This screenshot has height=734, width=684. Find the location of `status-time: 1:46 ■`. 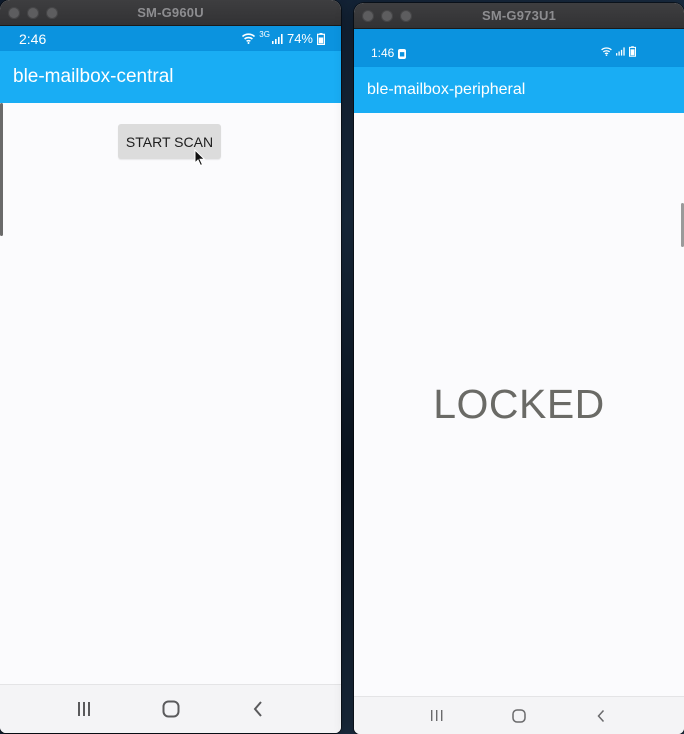

status-time: 1:46 ■ is located at coordinates (388, 53).